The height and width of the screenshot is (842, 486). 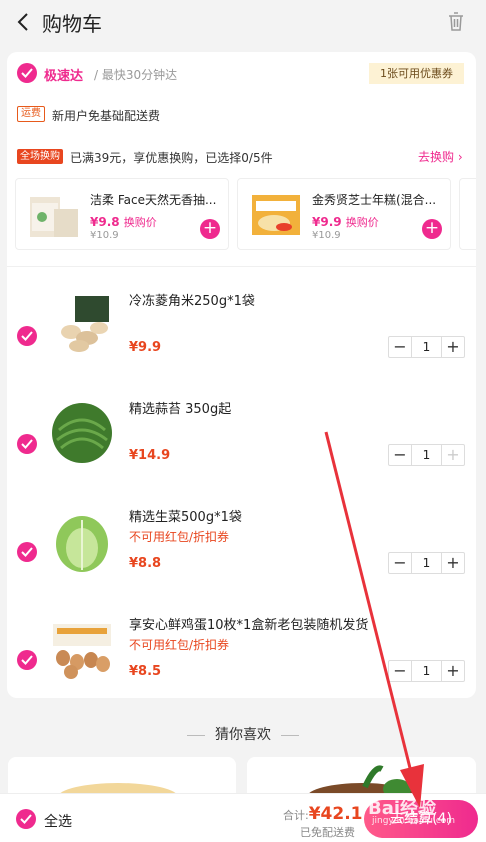 What do you see at coordinates (171, 158) in the screenshot?
I see `deal-text: 已满39元，享优惠换购，已选择0/5件` at bounding box center [171, 158].